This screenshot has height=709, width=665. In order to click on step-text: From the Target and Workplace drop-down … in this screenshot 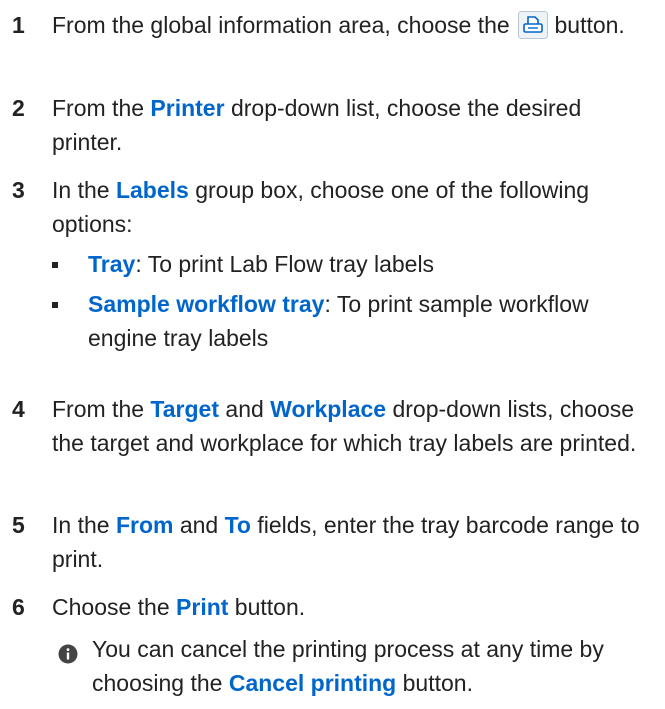, I will do `click(348, 426)`.